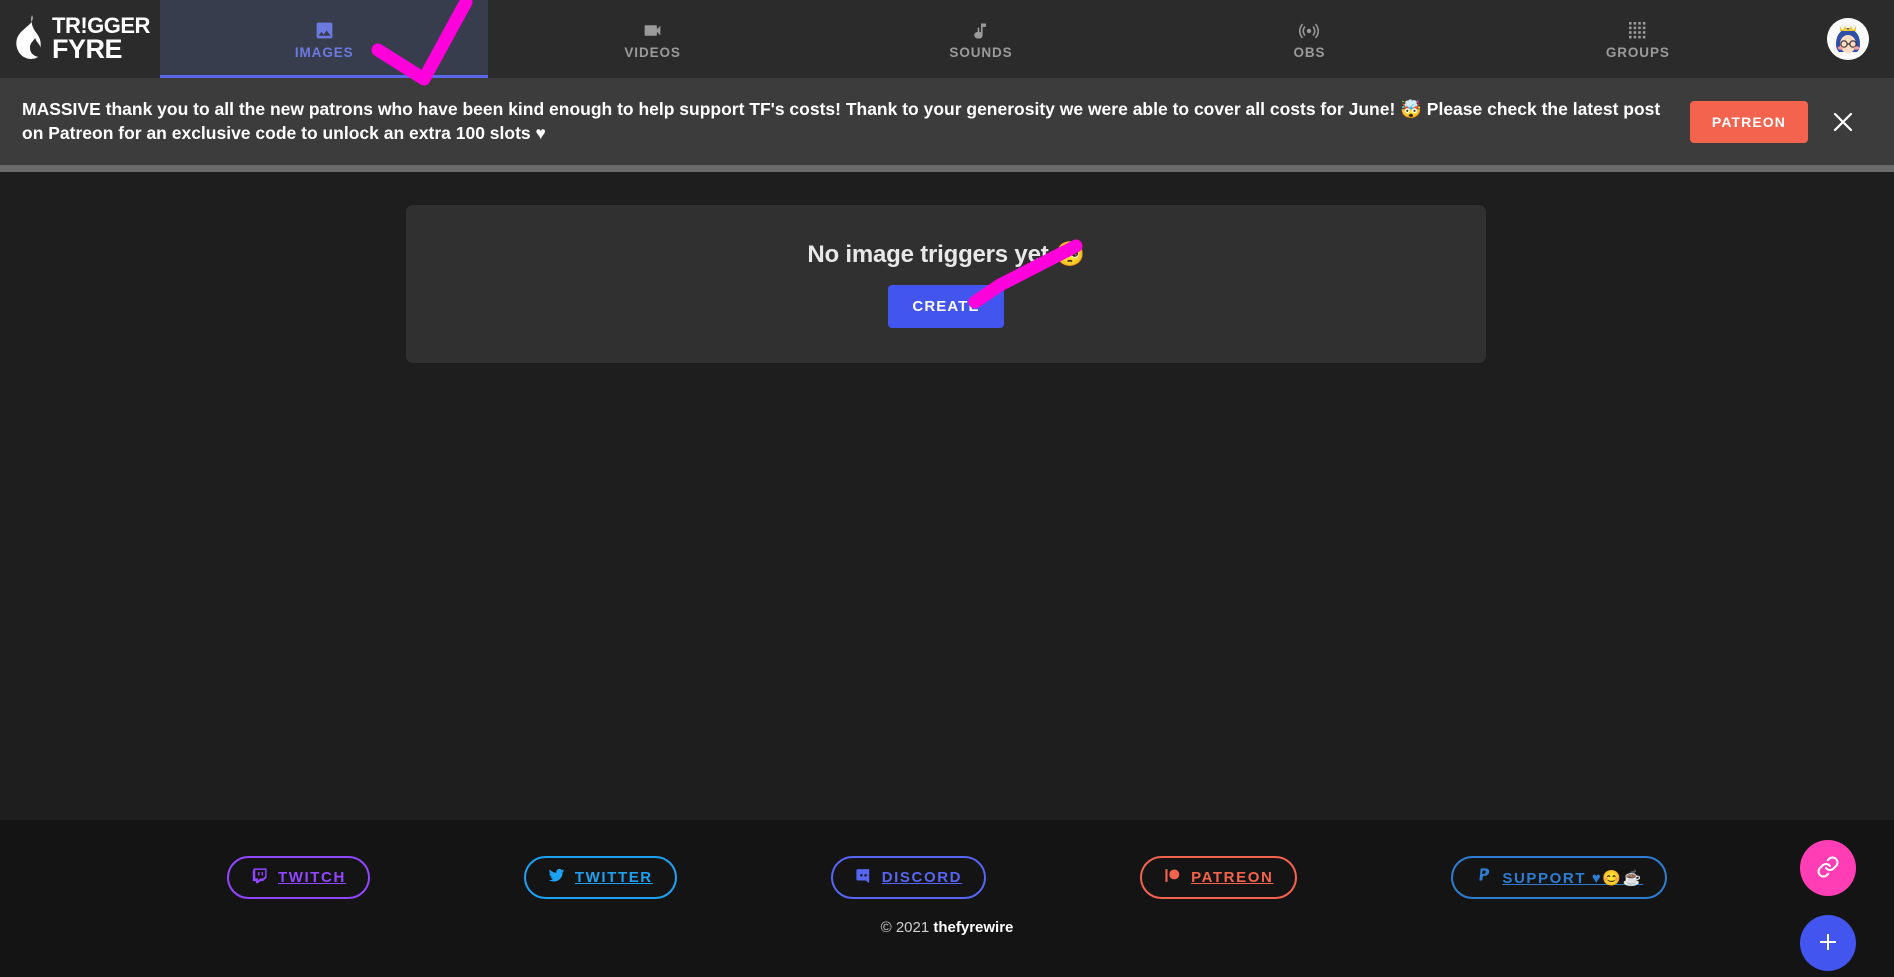 The height and width of the screenshot is (977, 1894). I want to click on tab-obs-label: OBS, so click(1309, 52).